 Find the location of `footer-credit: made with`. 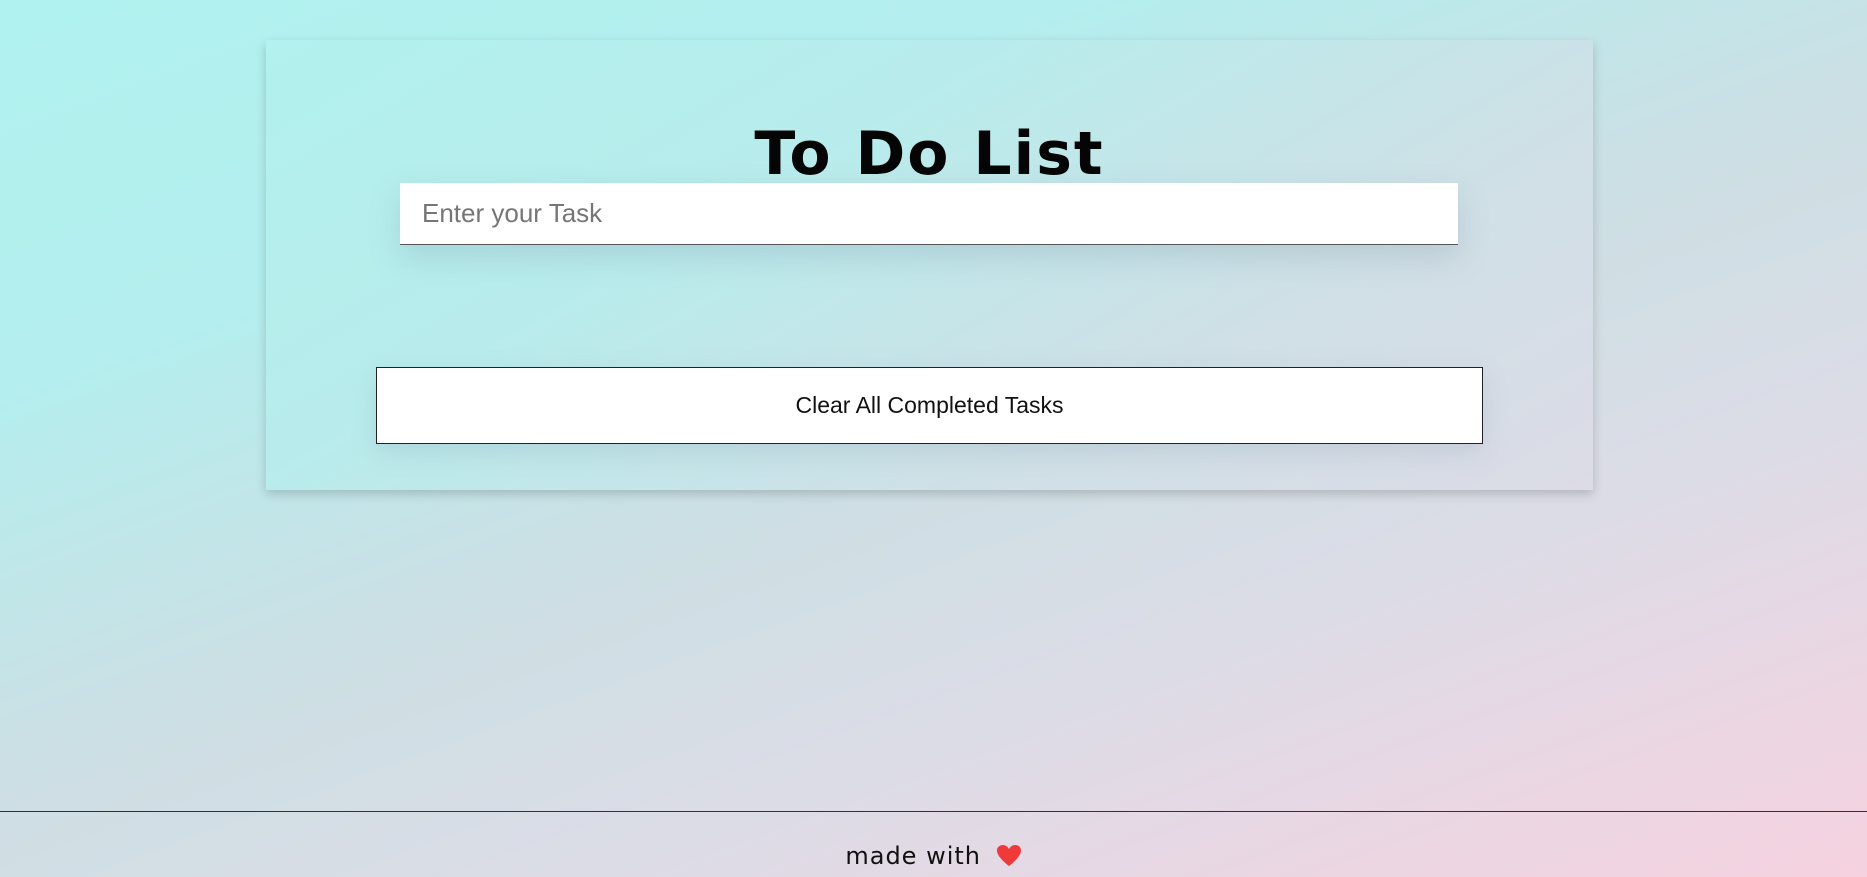

footer-credit: made with is located at coordinates (933, 858).